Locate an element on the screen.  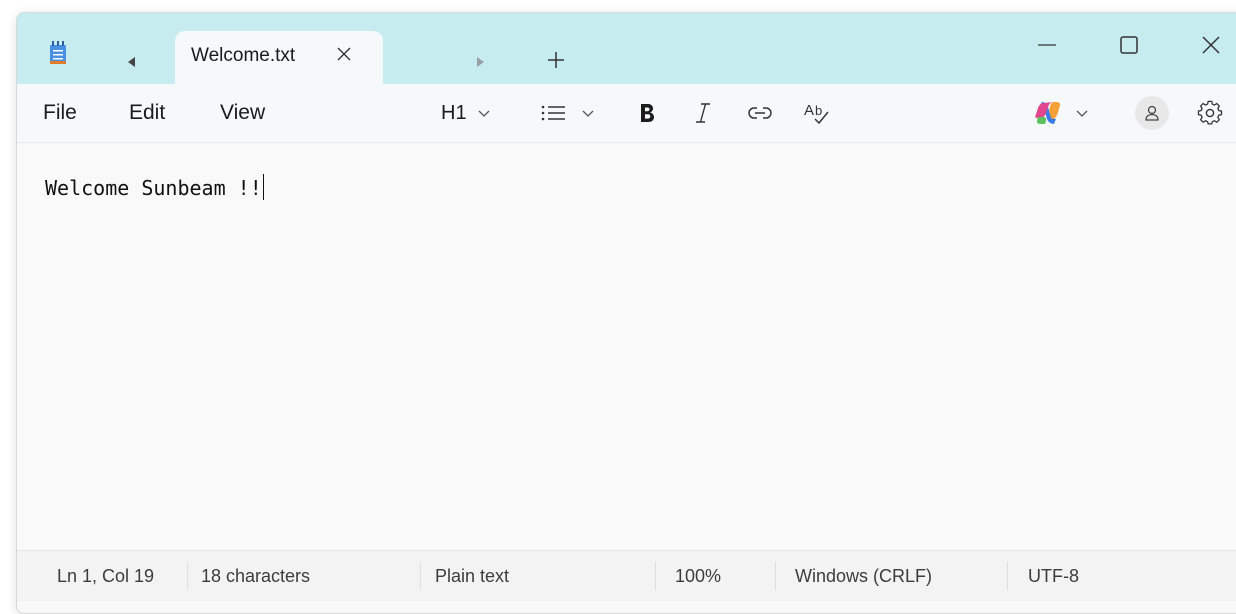
account-button is located at coordinates (1152, 113).